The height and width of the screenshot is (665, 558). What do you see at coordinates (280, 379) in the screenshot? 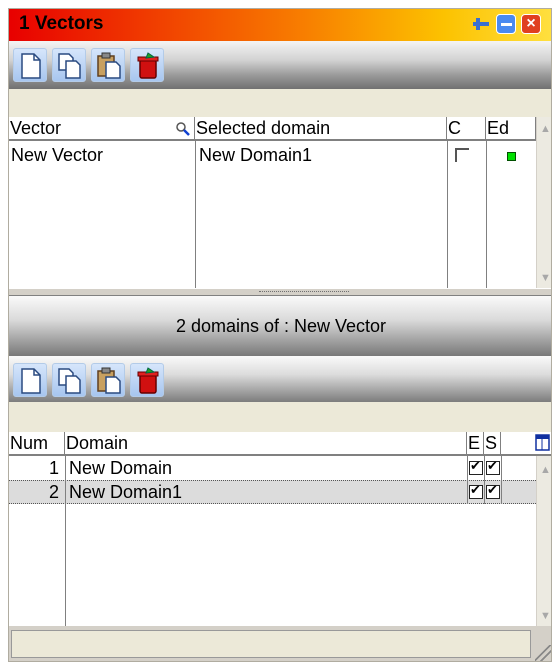
I see `domains-toolbar` at bounding box center [280, 379].